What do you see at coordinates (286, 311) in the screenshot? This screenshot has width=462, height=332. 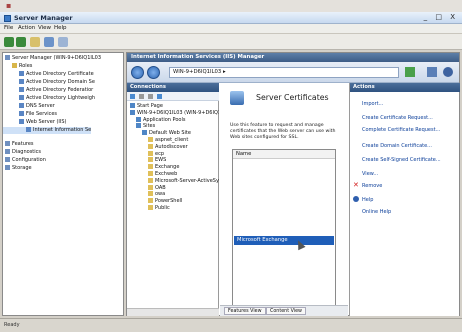 I see `tab-content-view: Content View` at bounding box center [286, 311].